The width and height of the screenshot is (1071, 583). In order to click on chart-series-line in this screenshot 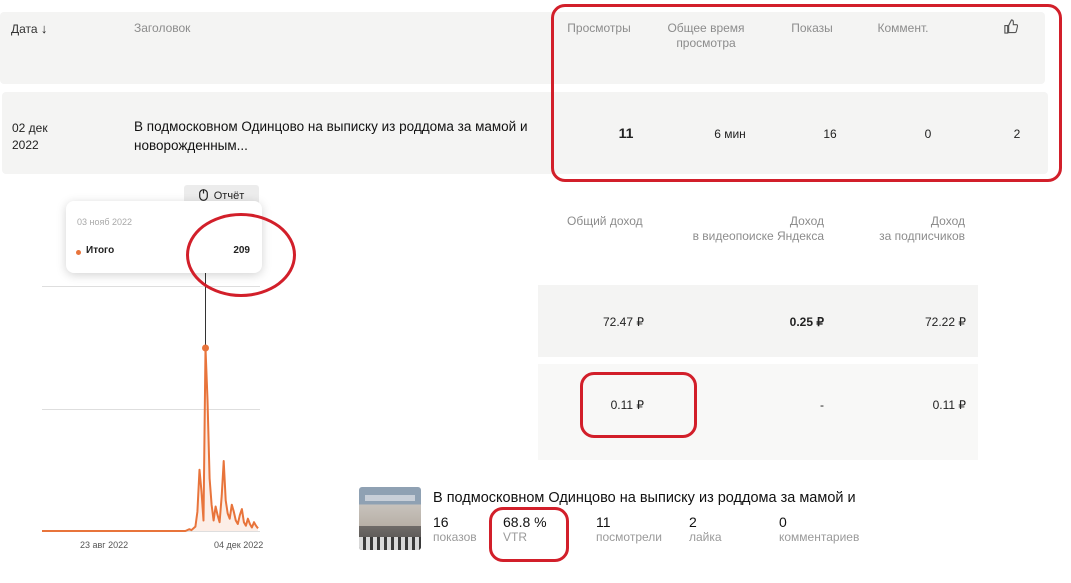, I will do `click(150, 439)`.